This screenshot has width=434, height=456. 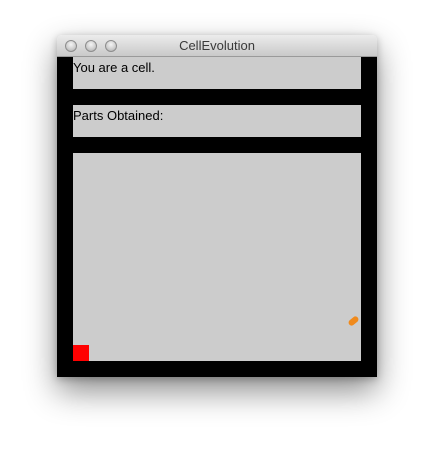 What do you see at coordinates (217, 73) in the screenshot?
I see `status-panel: You are a cell.` at bounding box center [217, 73].